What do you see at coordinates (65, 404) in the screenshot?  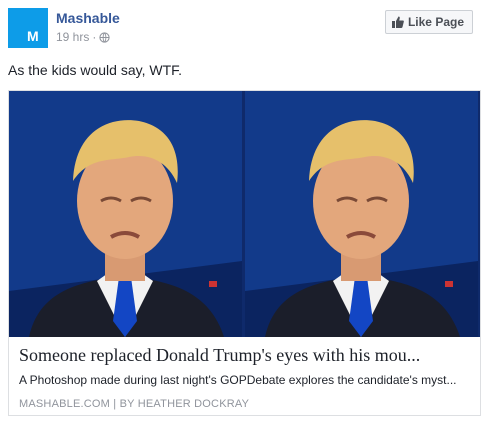 I see `link-source: MASHABLE.COM` at bounding box center [65, 404].